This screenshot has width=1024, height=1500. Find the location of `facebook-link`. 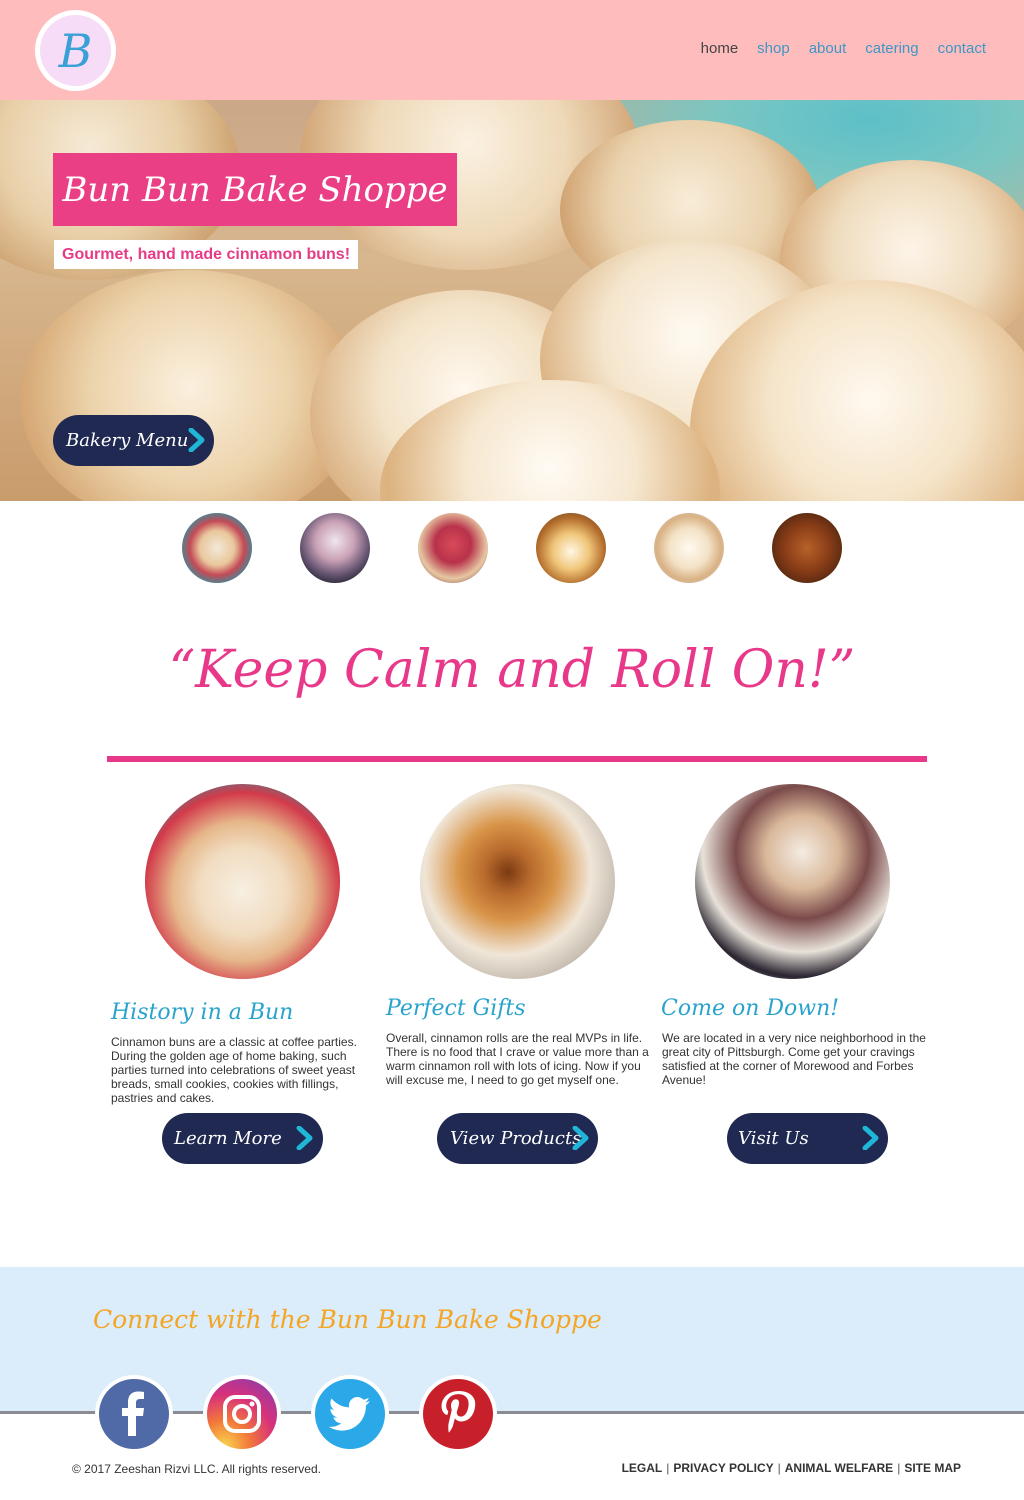

facebook-link is located at coordinates (134, 1414).